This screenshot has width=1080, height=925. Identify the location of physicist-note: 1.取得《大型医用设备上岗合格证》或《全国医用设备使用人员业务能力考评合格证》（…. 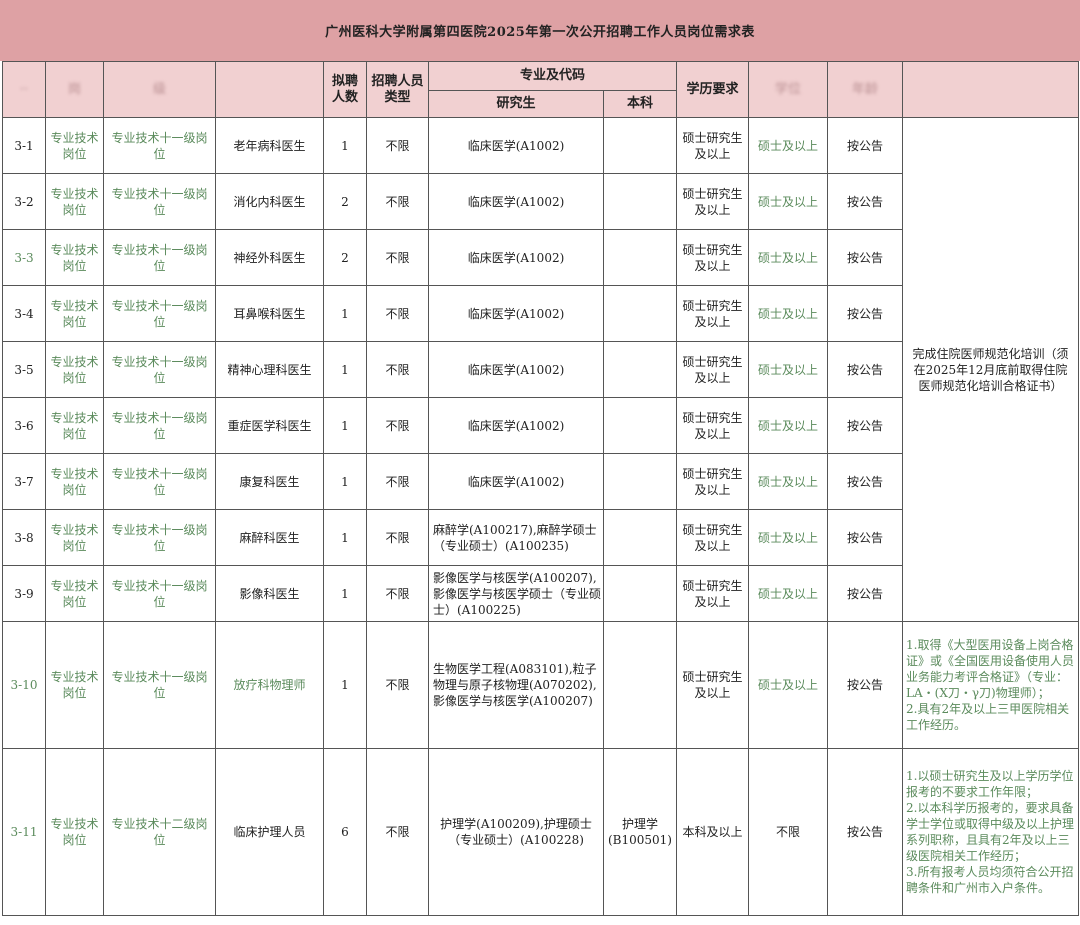
(991, 685).